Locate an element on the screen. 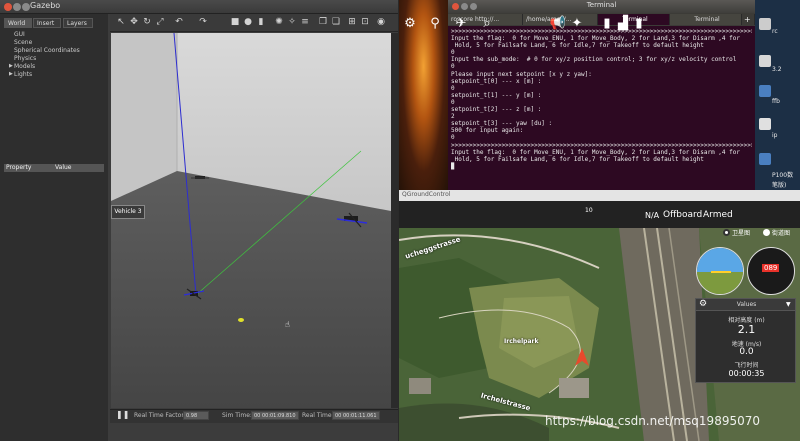 The image size is (800, 441). terminal-titlebar: Terminal is located at coordinates (601, 6).